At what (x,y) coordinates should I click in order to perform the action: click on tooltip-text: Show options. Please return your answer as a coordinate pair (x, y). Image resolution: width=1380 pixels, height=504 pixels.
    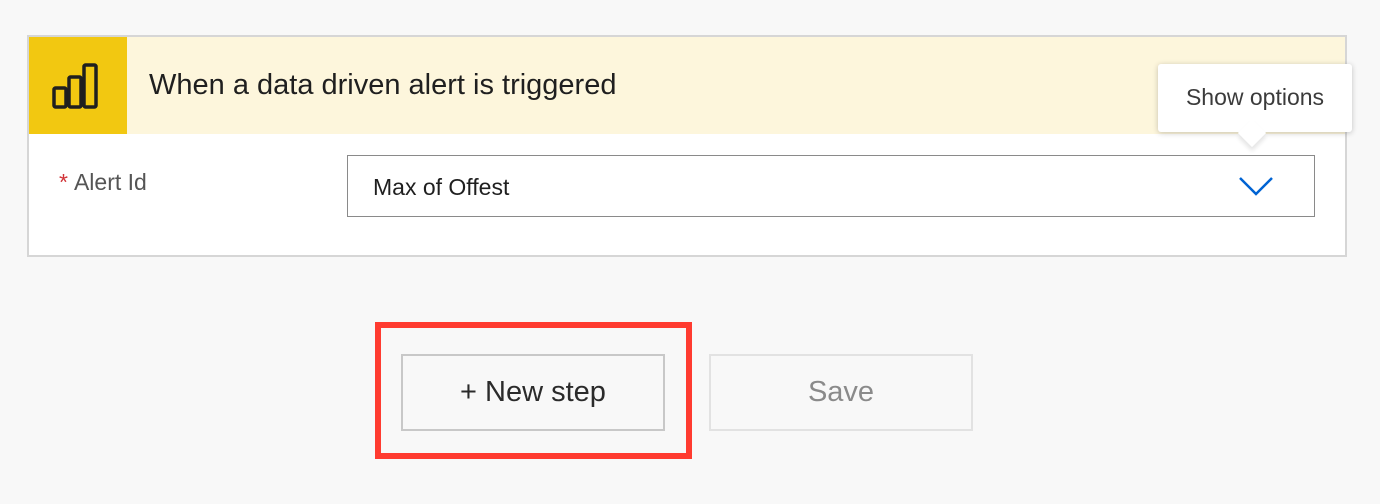
    Looking at the image, I should click on (1255, 97).